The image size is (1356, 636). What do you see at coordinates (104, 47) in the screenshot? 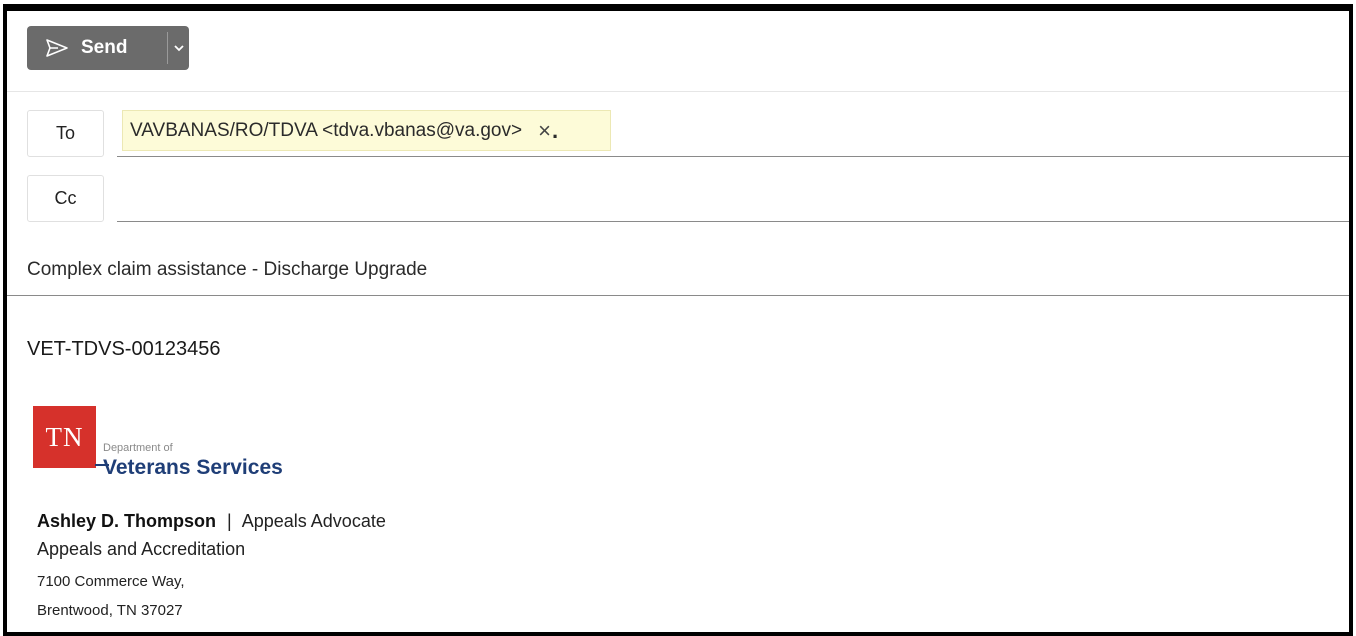
I see `send-label: Send` at bounding box center [104, 47].